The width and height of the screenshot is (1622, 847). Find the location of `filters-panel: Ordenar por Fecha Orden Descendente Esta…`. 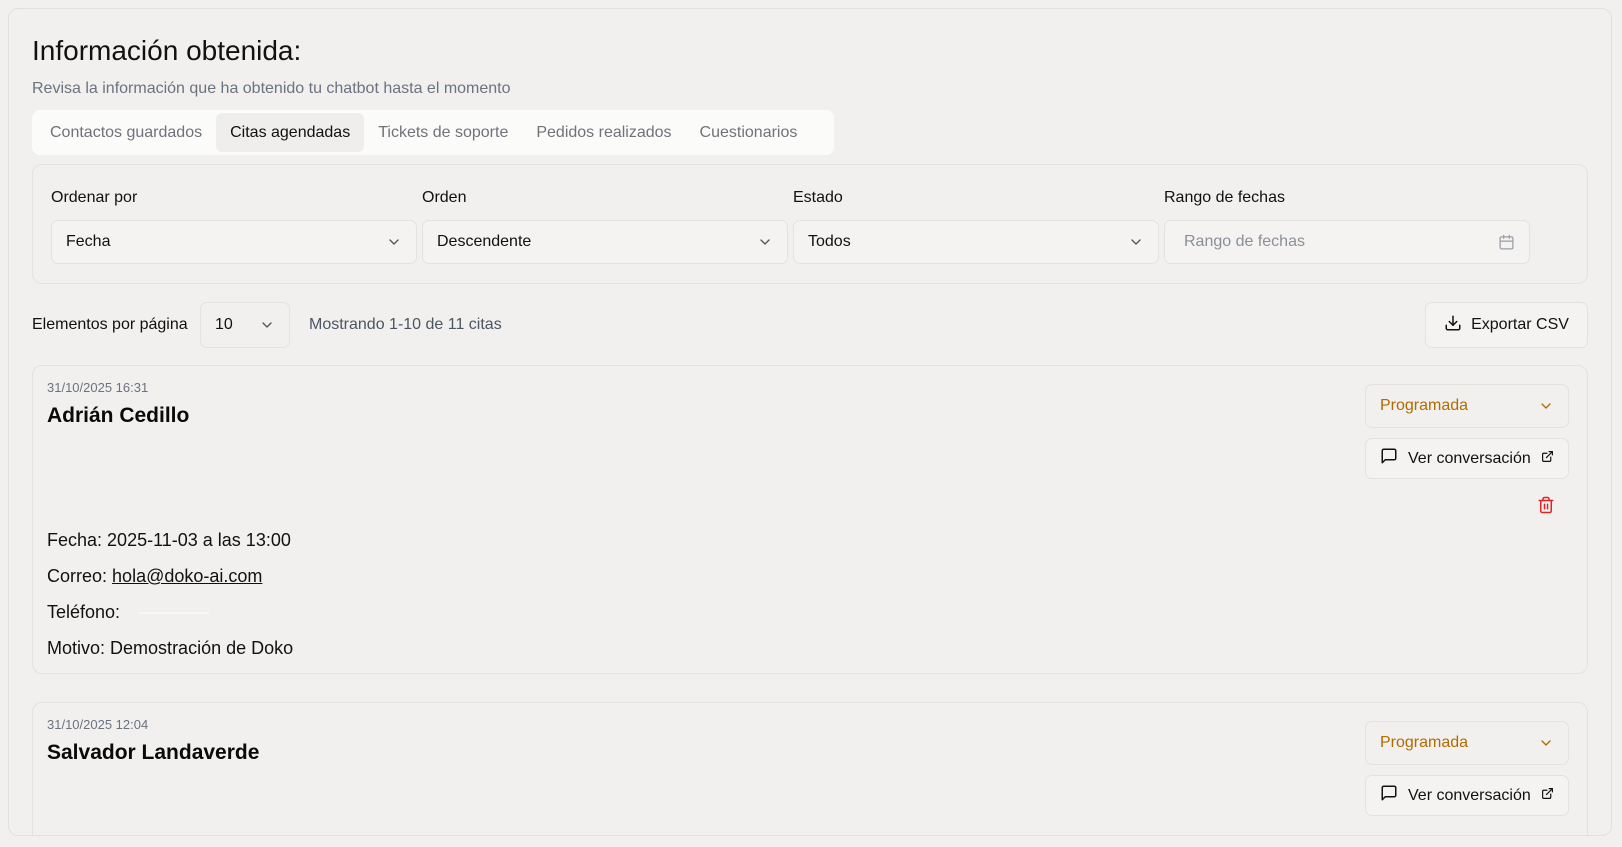

filters-panel: Ordenar por Fecha Orden Descendente Esta… is located at coordinates (810, 224).